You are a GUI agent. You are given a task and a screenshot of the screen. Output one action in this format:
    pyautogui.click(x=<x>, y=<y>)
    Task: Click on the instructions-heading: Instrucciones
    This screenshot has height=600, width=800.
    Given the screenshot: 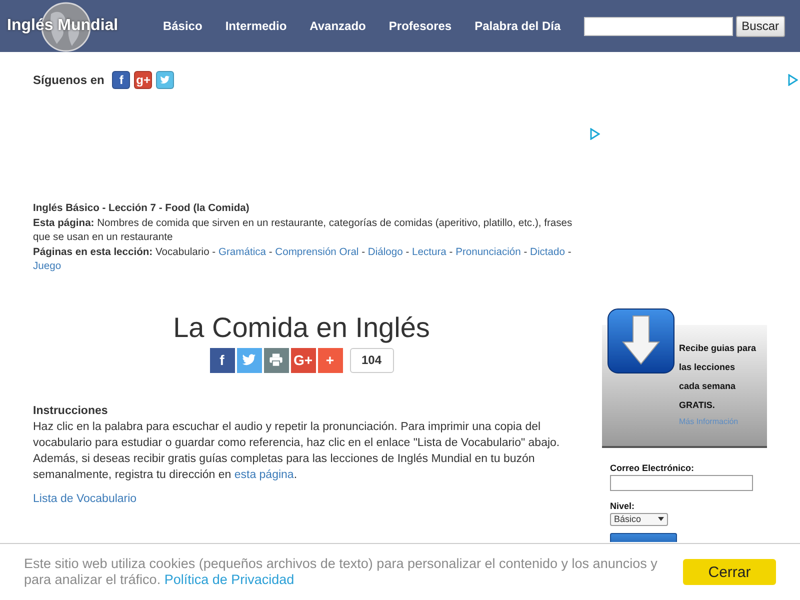 What is the action you would take?
    pyautogui.click(x=71, y=411)
    